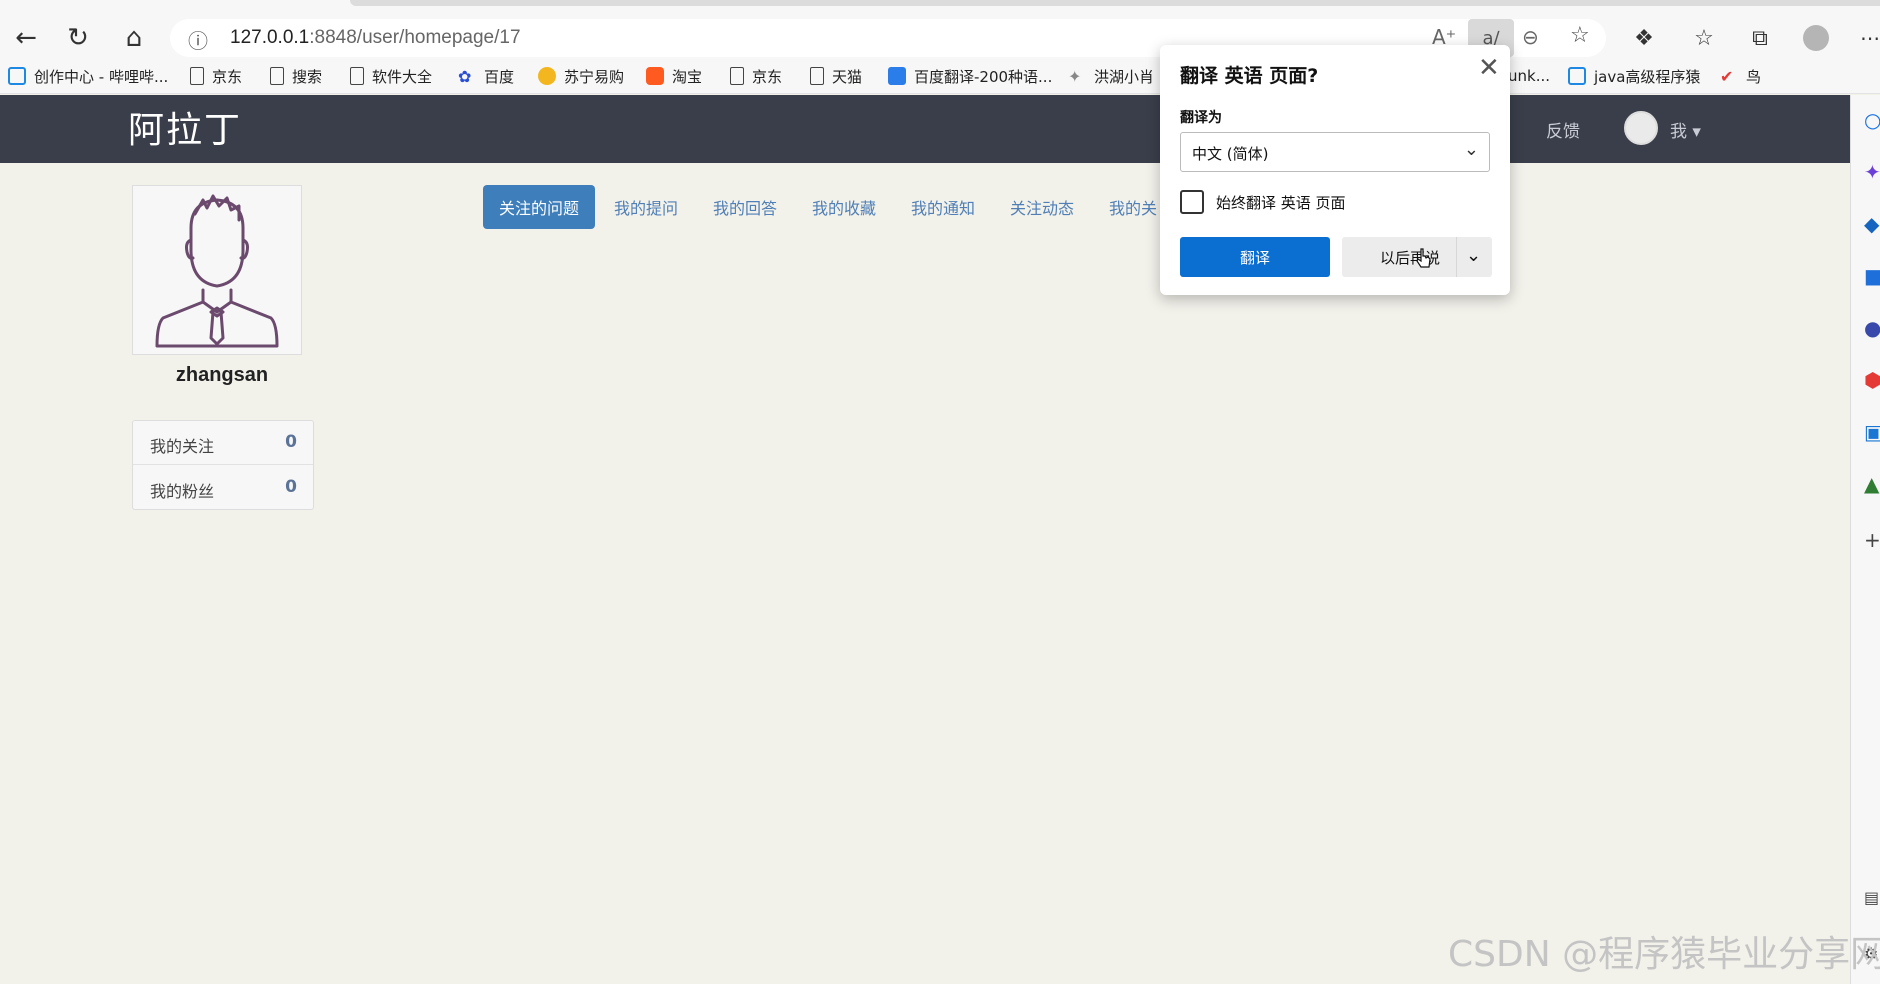  I want to click on collections-icon: ⧉, so click(1760, 38).